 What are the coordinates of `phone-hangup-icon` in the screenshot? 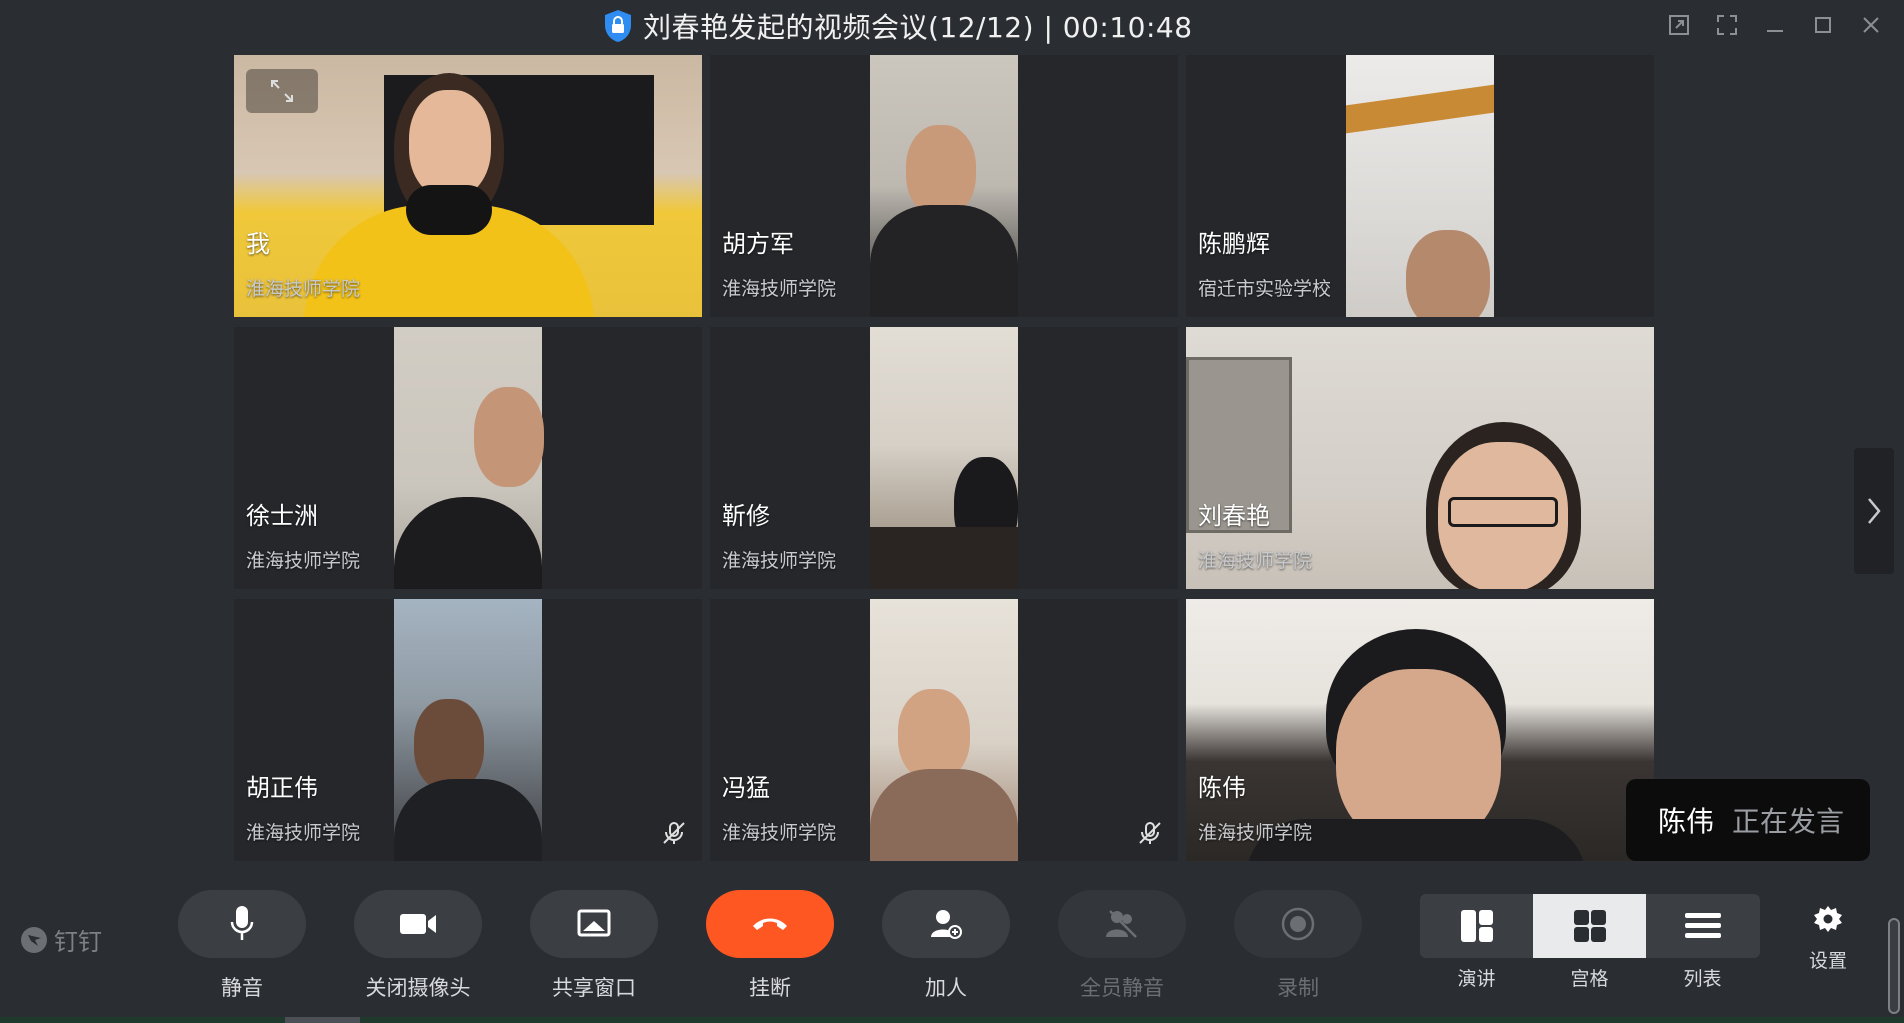 It's located at (770, 924).